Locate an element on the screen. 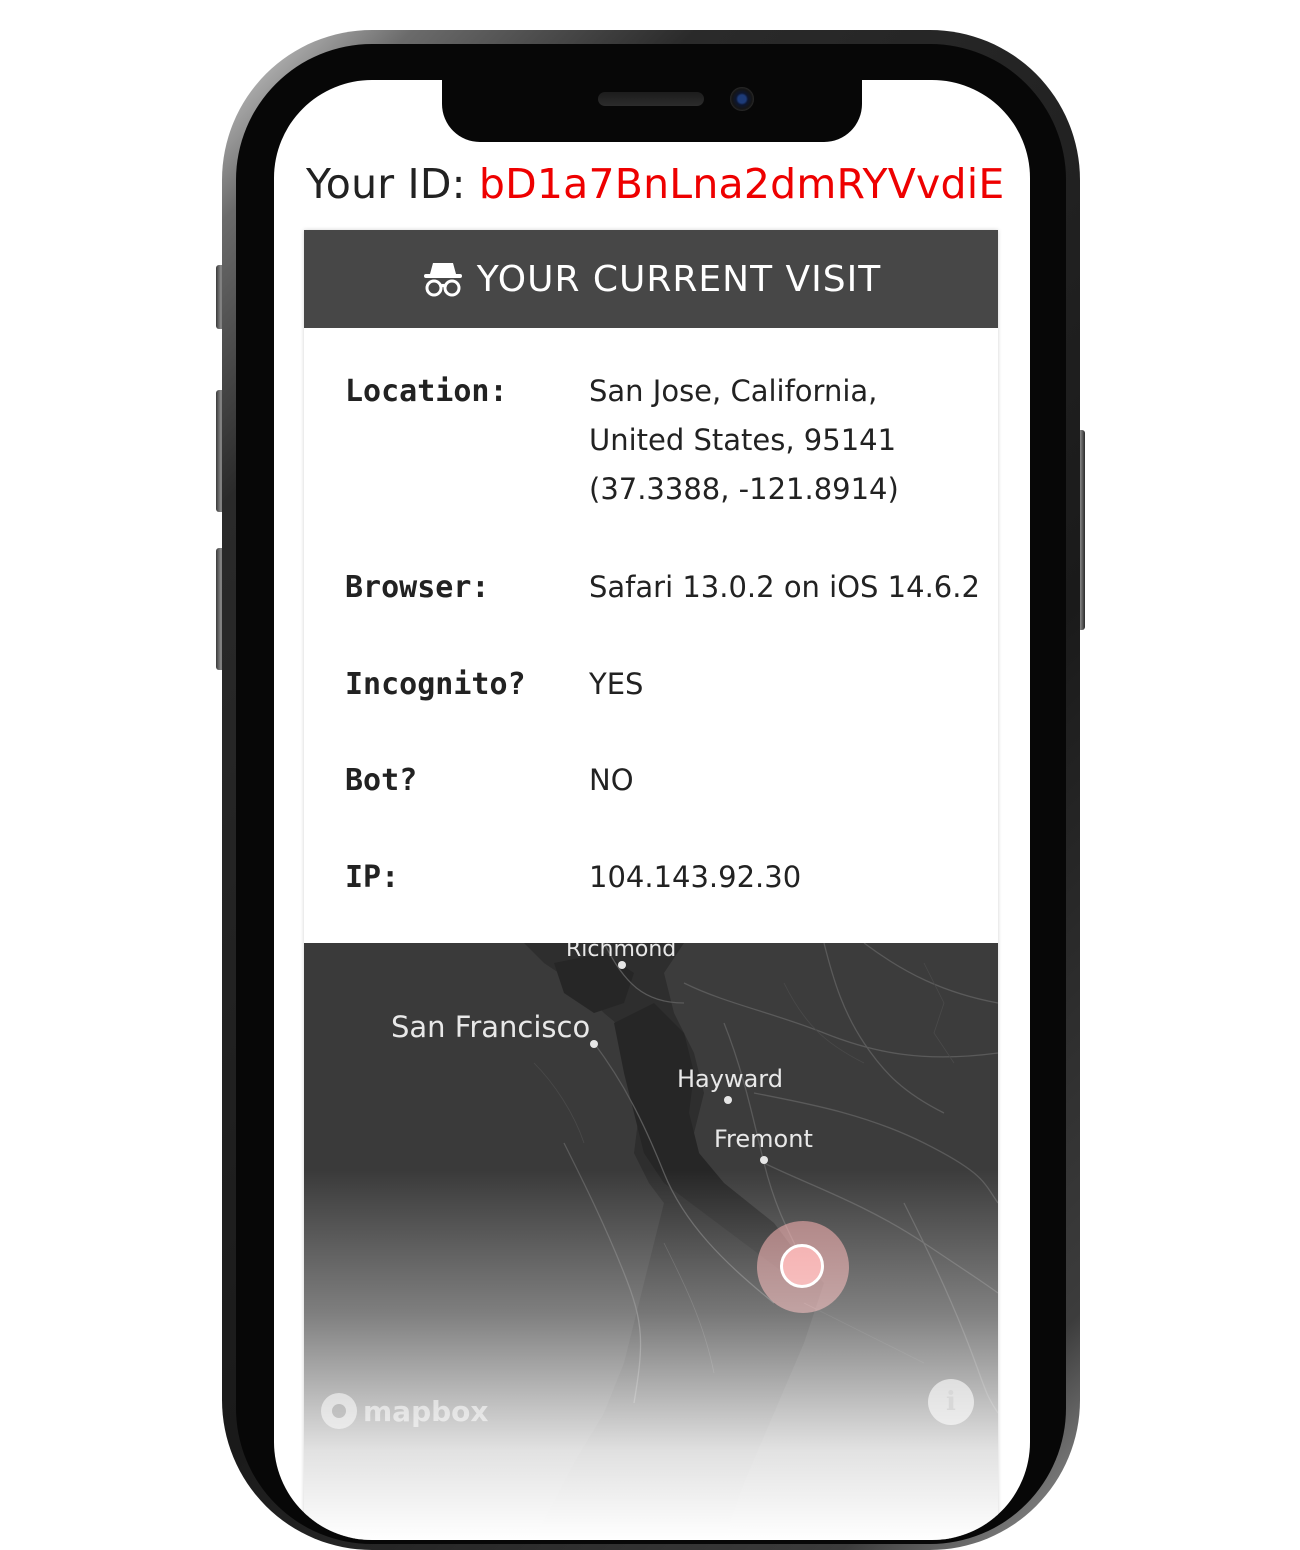 The image size is (1300, 1550). ip-value: 104.143.92.30 is located at coordinates (695, 877).